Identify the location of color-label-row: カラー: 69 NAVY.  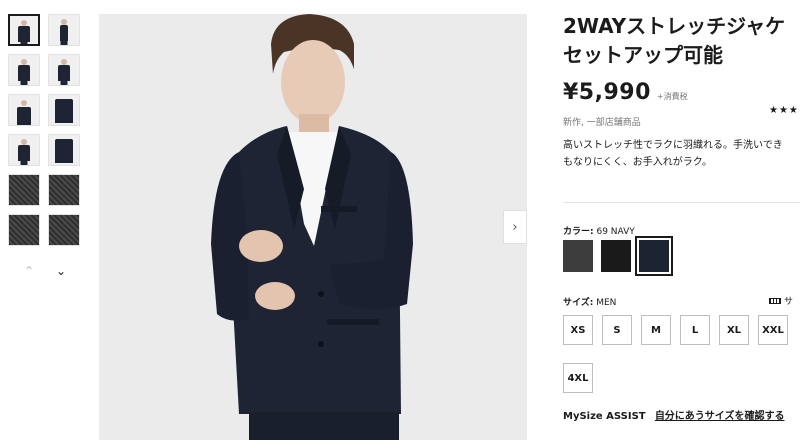
(599, 230).